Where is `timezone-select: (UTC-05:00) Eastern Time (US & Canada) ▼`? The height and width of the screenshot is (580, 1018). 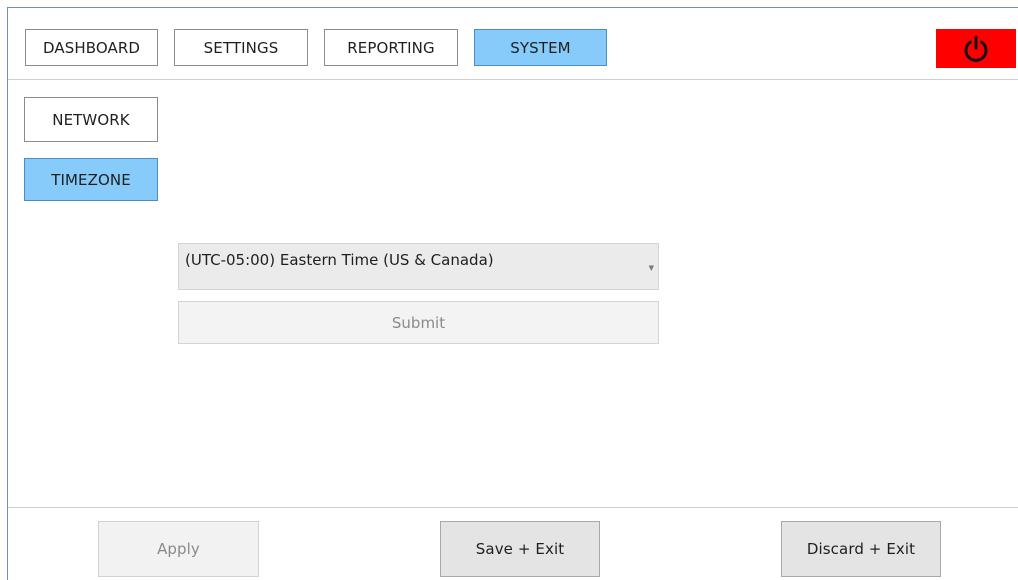 timezone-select: (UTC-05:00) Eastern Time (US & Canada) ▼ is located at coordinates (418, 266).